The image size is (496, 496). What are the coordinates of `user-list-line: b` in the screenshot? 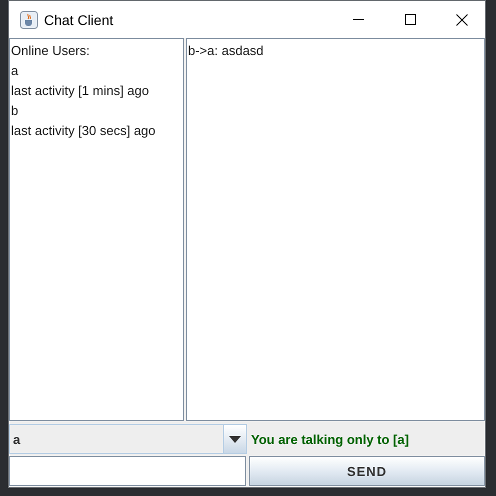 It's located at (15, 111).